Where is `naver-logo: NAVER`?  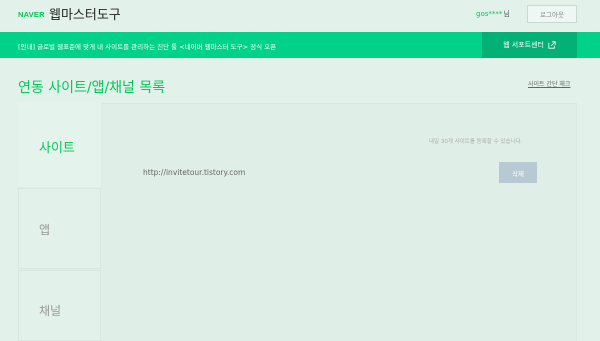 naver-logo: NAVER is located at coordinates (31, 14).